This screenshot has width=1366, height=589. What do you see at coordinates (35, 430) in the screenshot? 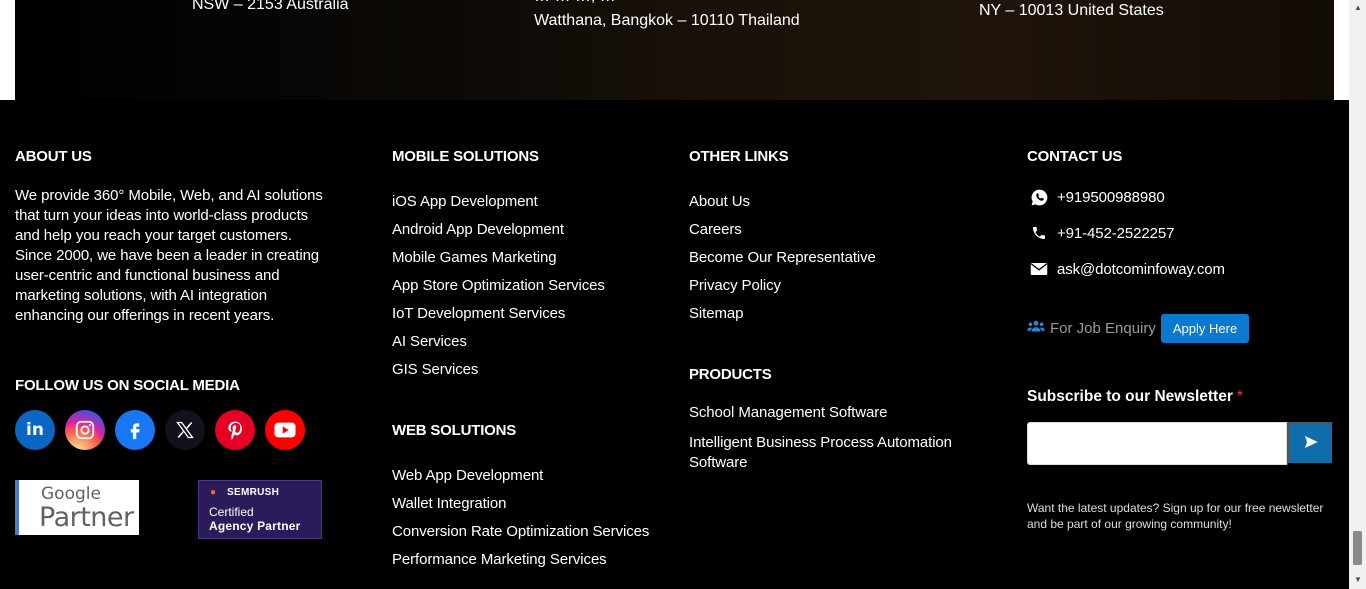
I see `linkedin-icon: in` at bounding box center [35, 430].